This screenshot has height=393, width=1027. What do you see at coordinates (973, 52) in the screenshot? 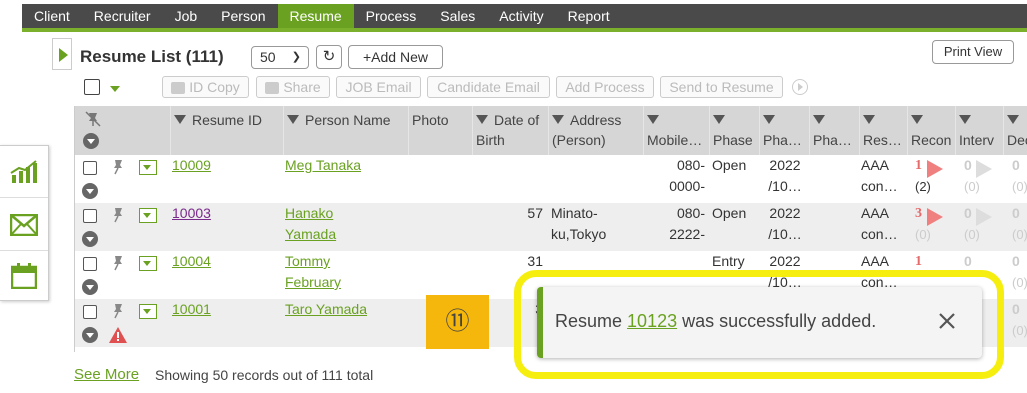
I see `print-view-button: Print View` at bounding box center [973, 52].